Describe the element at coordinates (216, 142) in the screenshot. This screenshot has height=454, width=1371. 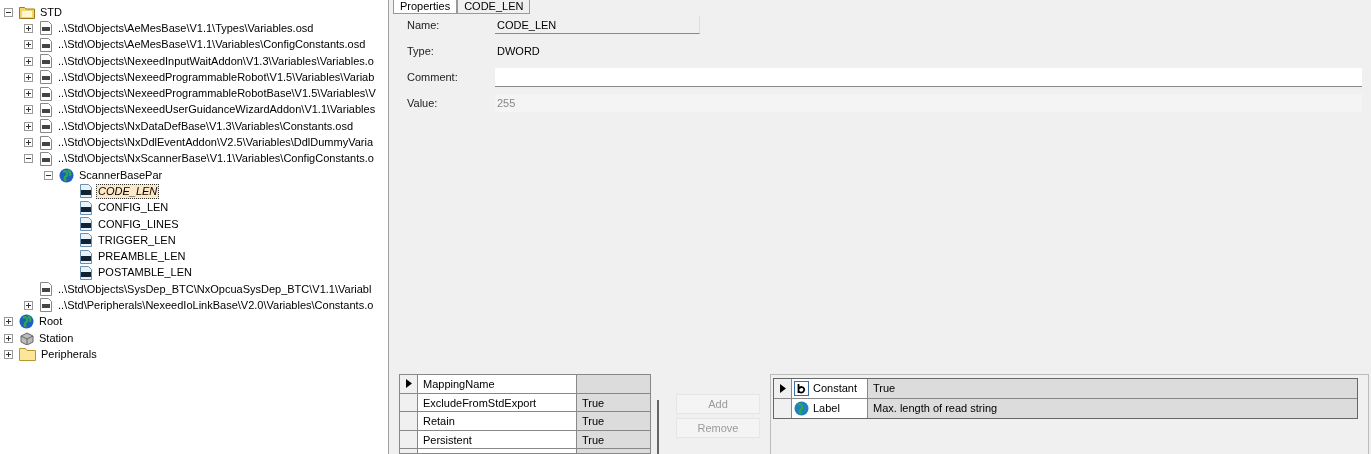
I see `tree-item: ..\Std\Objects\NxDdlEventAddon\V2.5\Variables\DdlDummyVaria` at that location.